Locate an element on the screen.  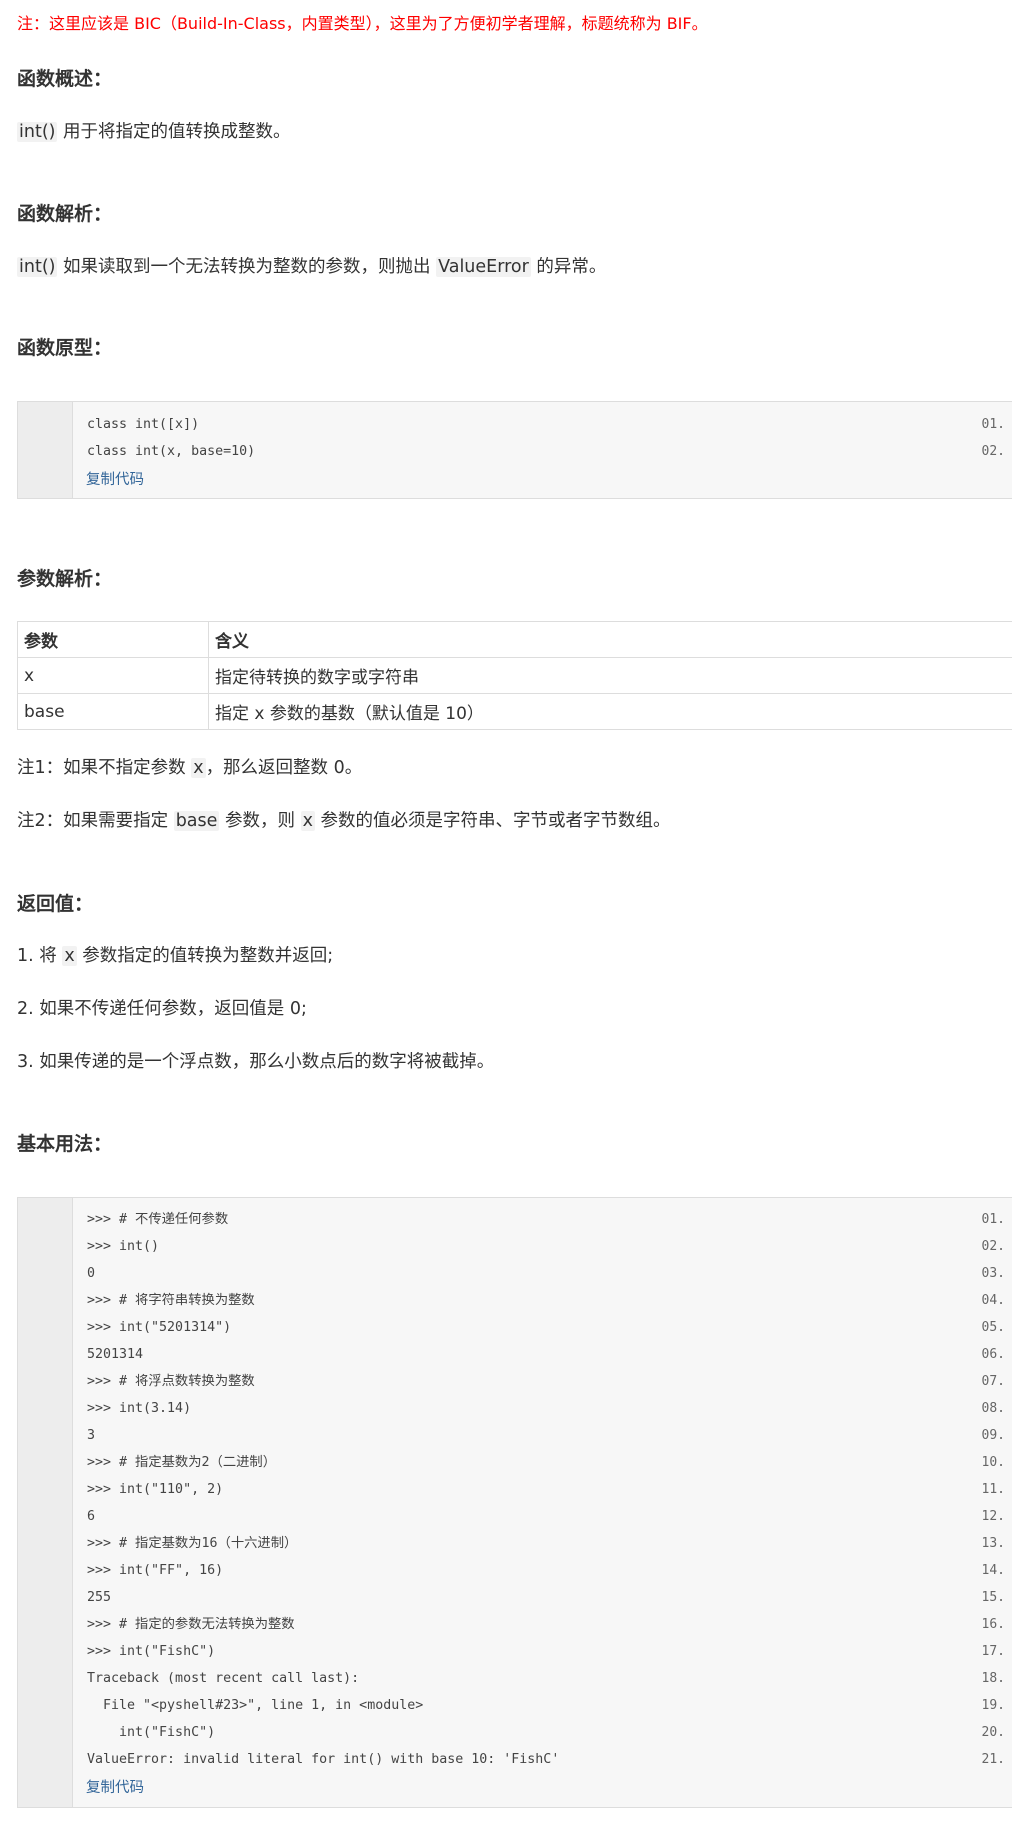
usage-heading: 基本用法： is located at coordinates (65, 1144).